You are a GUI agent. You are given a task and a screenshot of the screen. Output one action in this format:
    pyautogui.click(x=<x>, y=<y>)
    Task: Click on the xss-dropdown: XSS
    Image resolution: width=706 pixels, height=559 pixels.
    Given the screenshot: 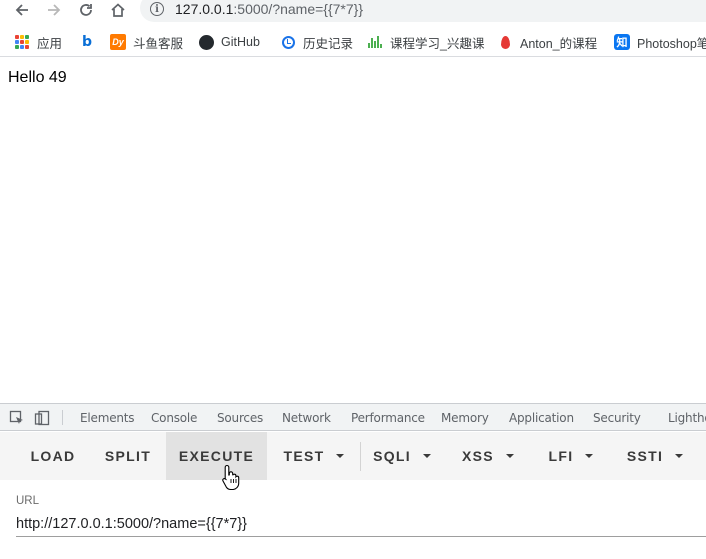 What is the action you would take?
    pyautogui.click(x=488, y=456)
    